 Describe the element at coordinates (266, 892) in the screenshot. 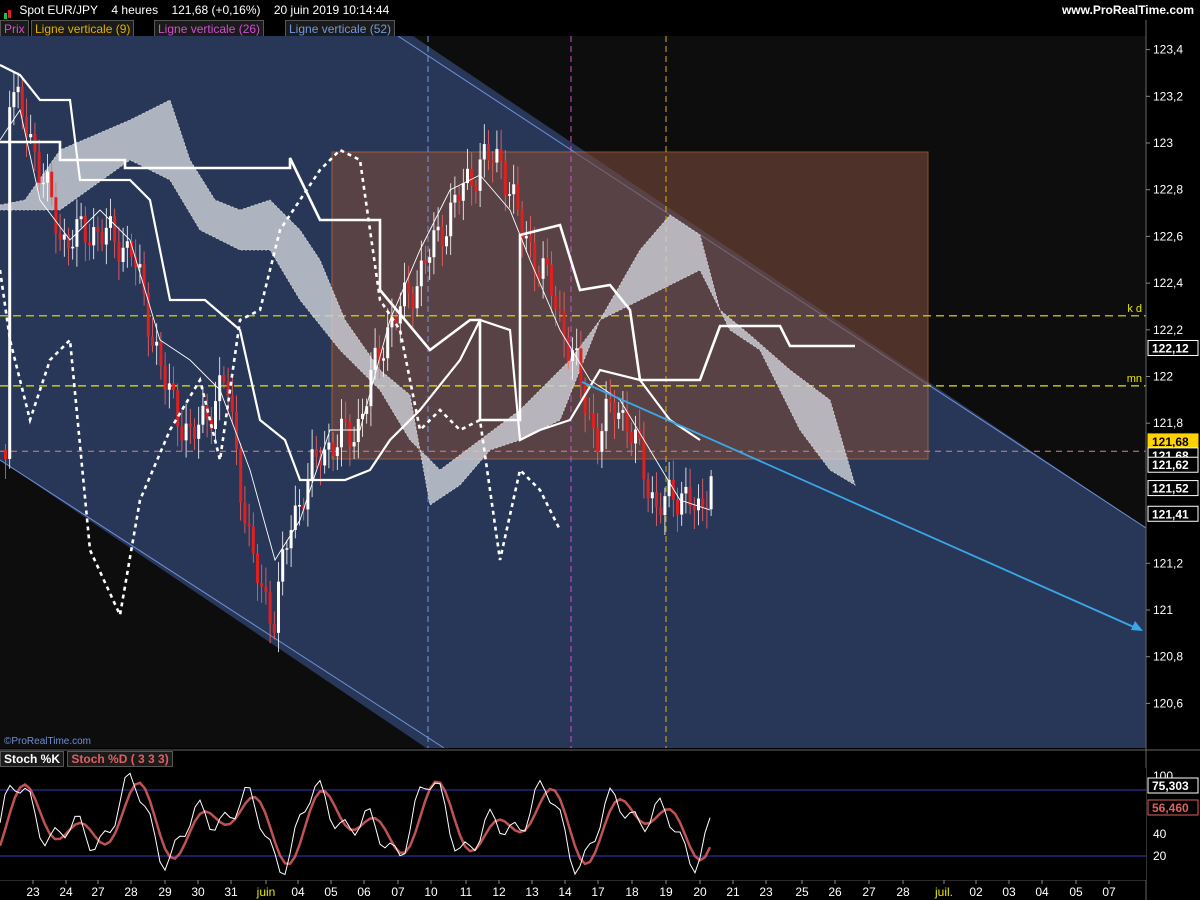

I see `x-tick-label: juin` at that location.